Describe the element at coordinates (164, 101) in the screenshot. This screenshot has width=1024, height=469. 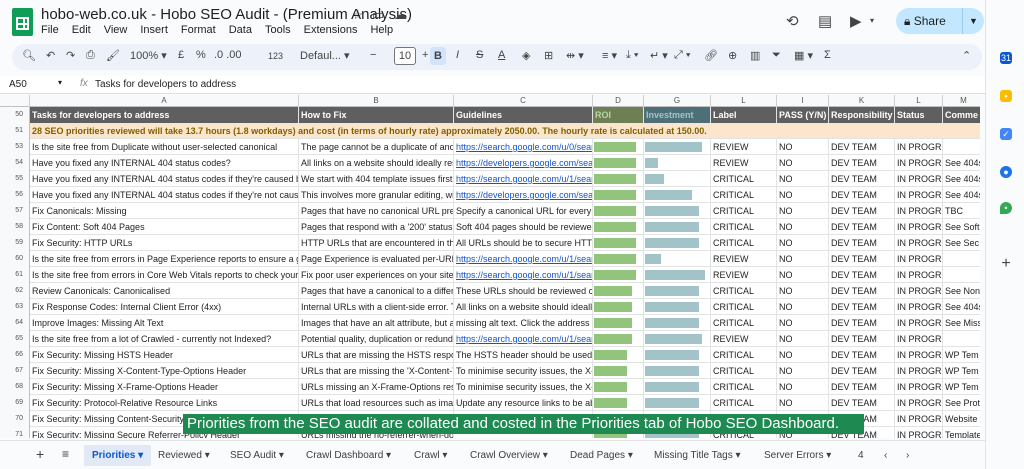
I see `column-header-a: A` at that location.